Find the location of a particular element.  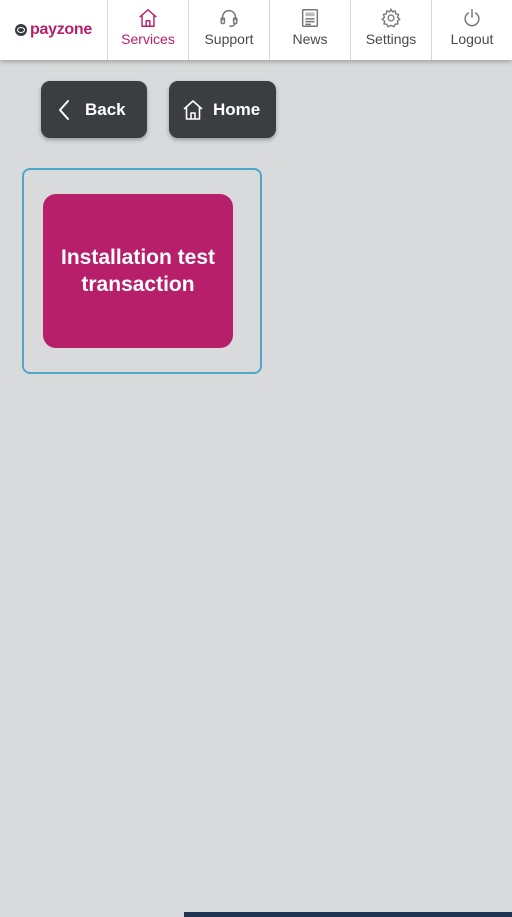

chevron-left-icon is located at coordinates (64, 109).